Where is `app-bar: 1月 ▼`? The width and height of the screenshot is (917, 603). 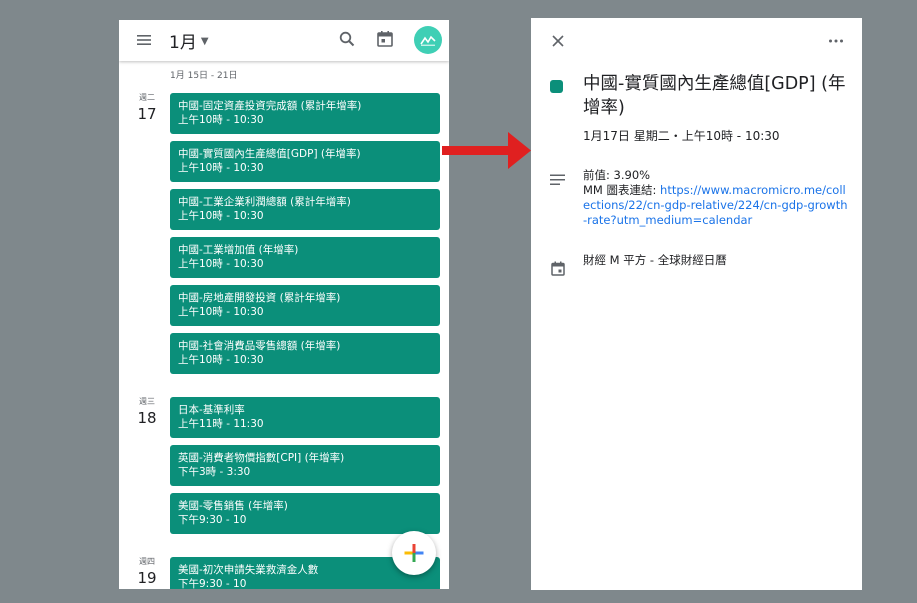
app-bar: 1月 ▼ is located at coordinates (284, 40).